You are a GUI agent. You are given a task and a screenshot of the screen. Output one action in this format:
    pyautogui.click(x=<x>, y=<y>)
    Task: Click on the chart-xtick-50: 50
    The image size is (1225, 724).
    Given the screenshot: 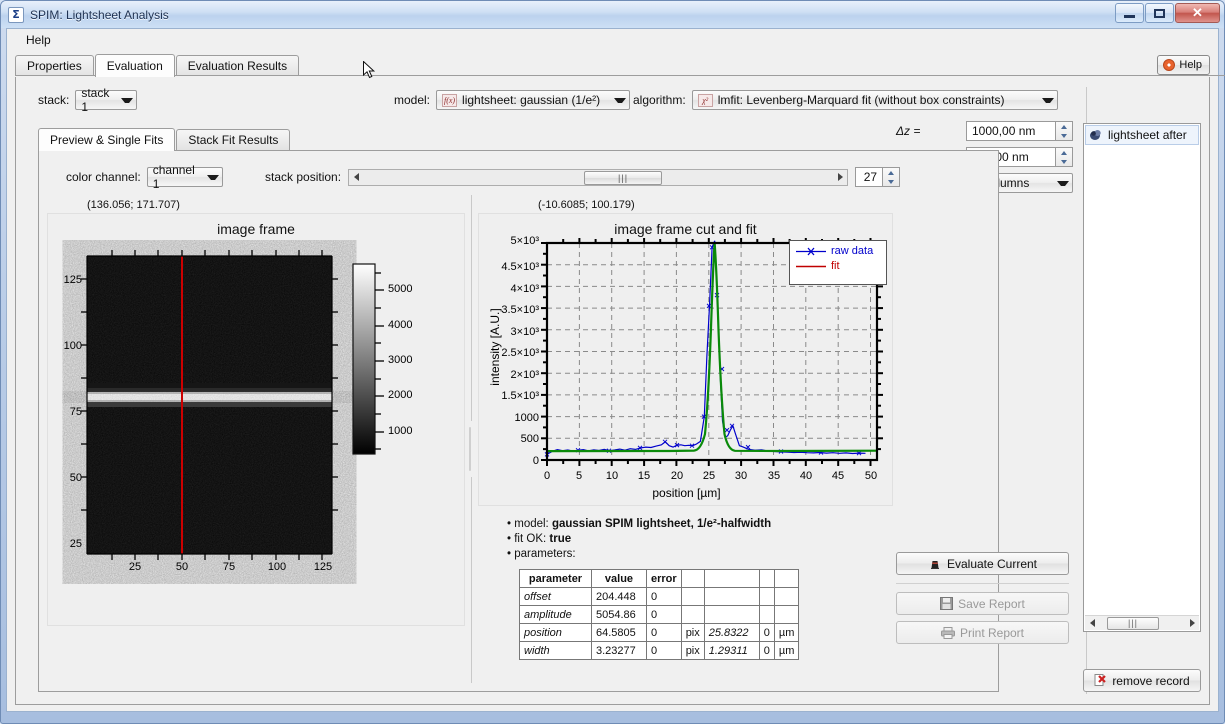 What is the action you would take?
    pyautogui.click(x=871, y=476)
    